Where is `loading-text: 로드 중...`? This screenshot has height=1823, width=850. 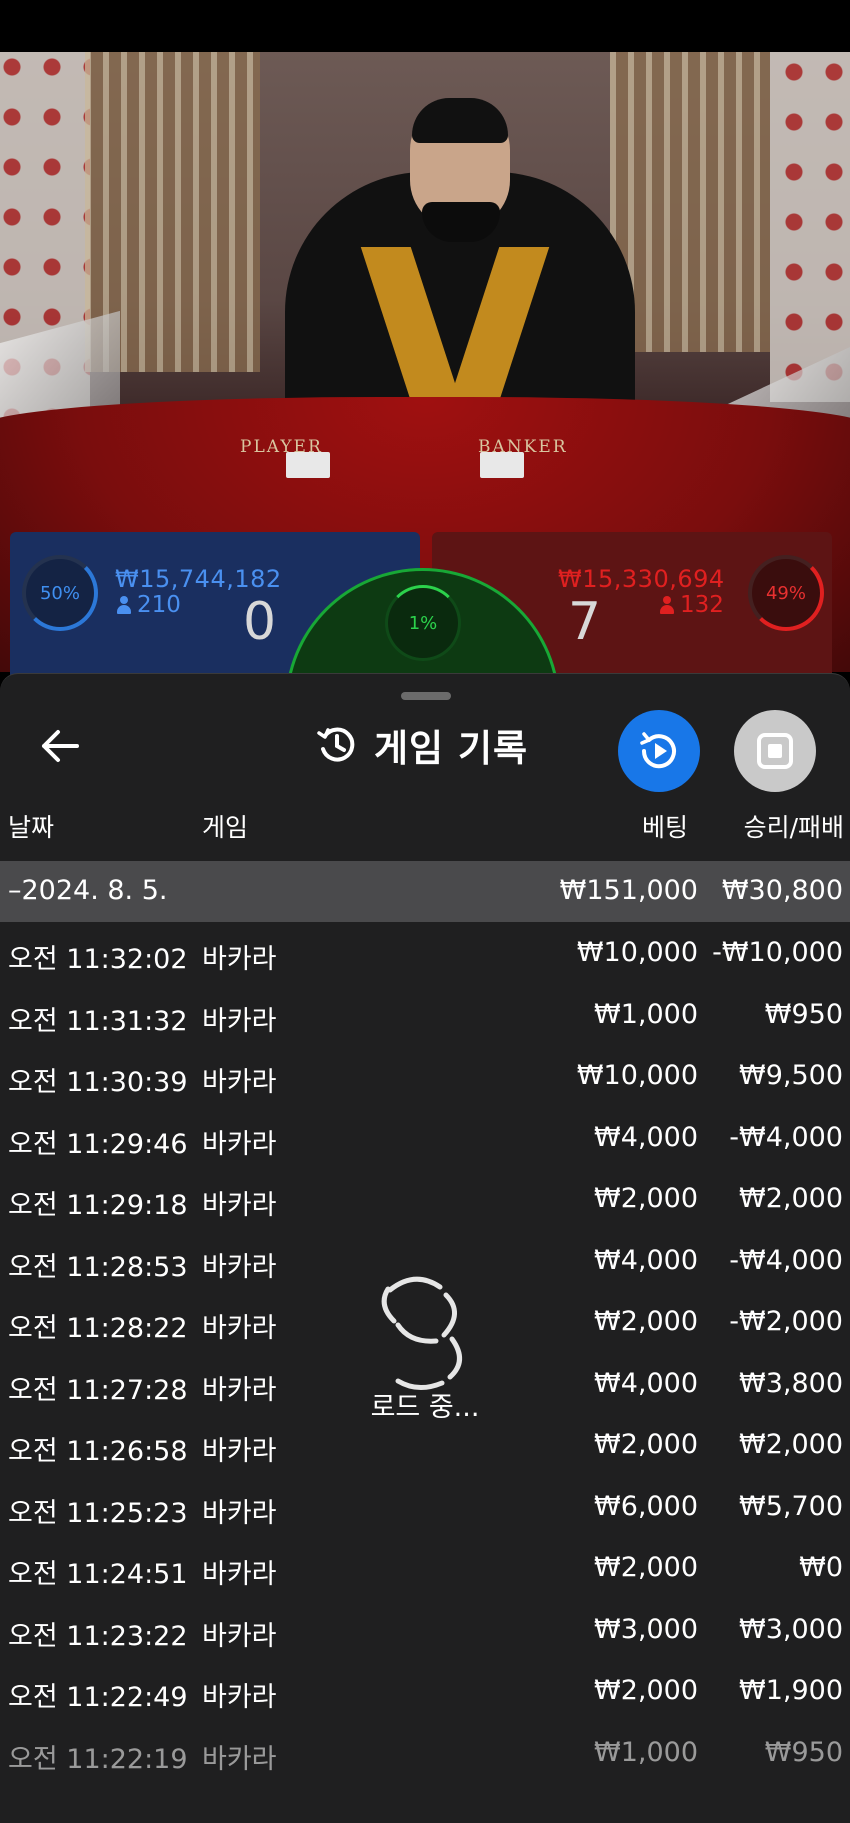 loading-text: 로드 중... is located at coordinates (425, 1407).